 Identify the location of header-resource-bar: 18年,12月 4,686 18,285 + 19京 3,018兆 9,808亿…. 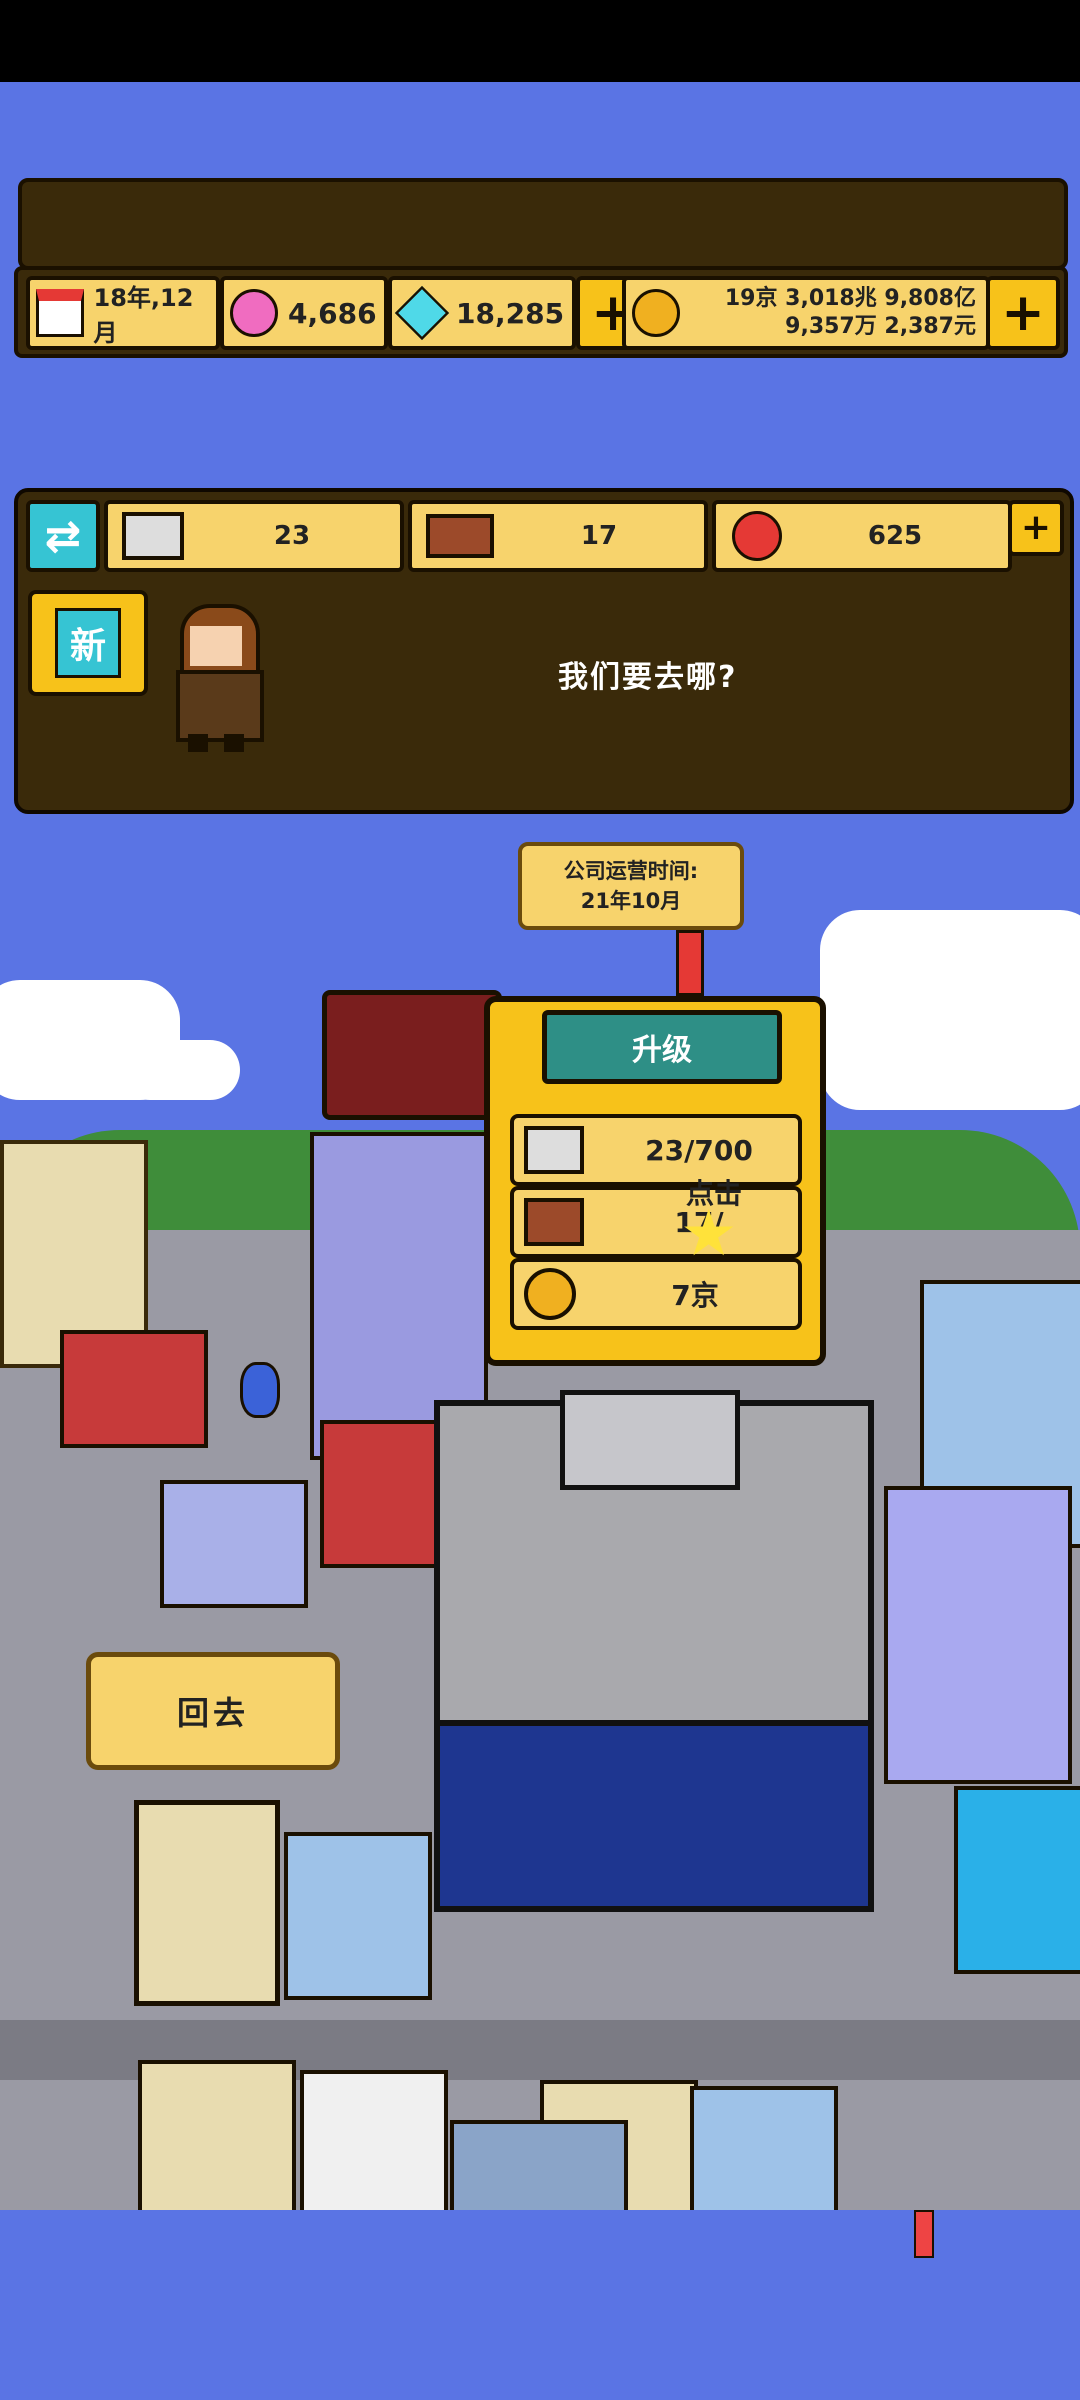
(541, 312).